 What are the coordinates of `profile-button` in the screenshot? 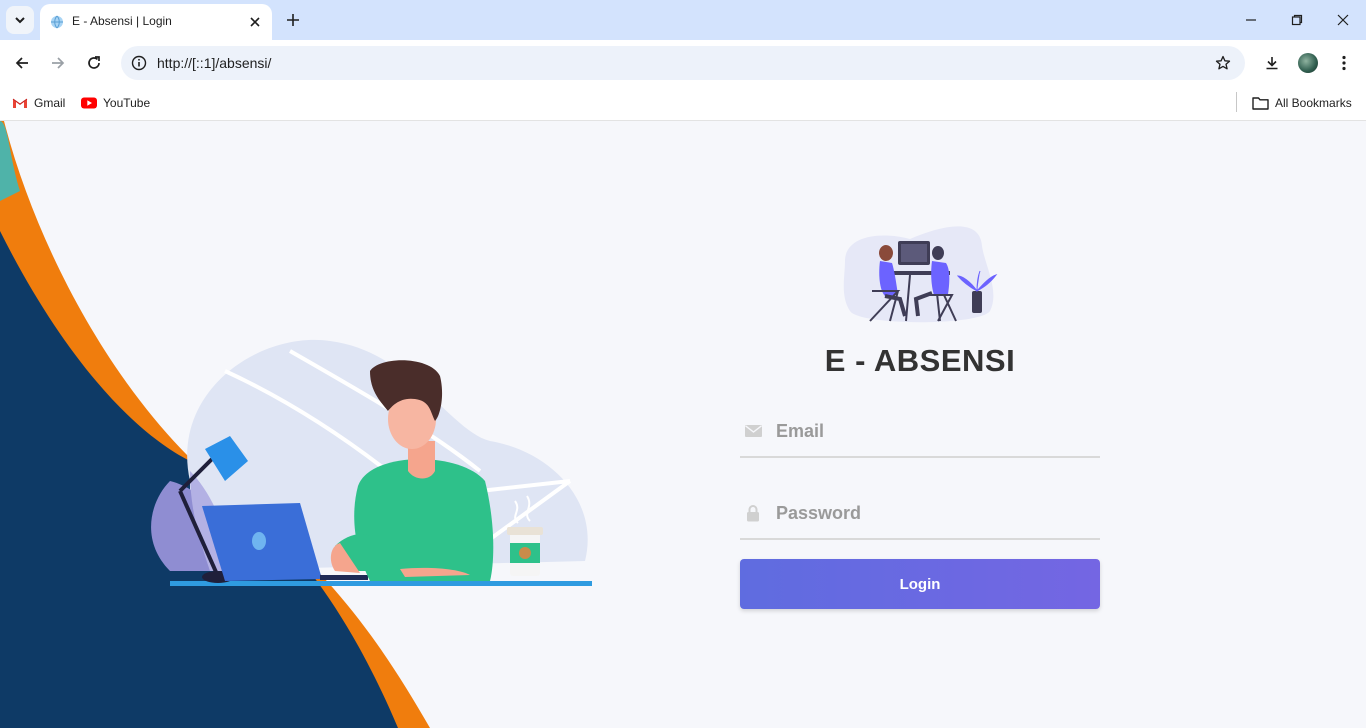 It's located at (1308, 63).